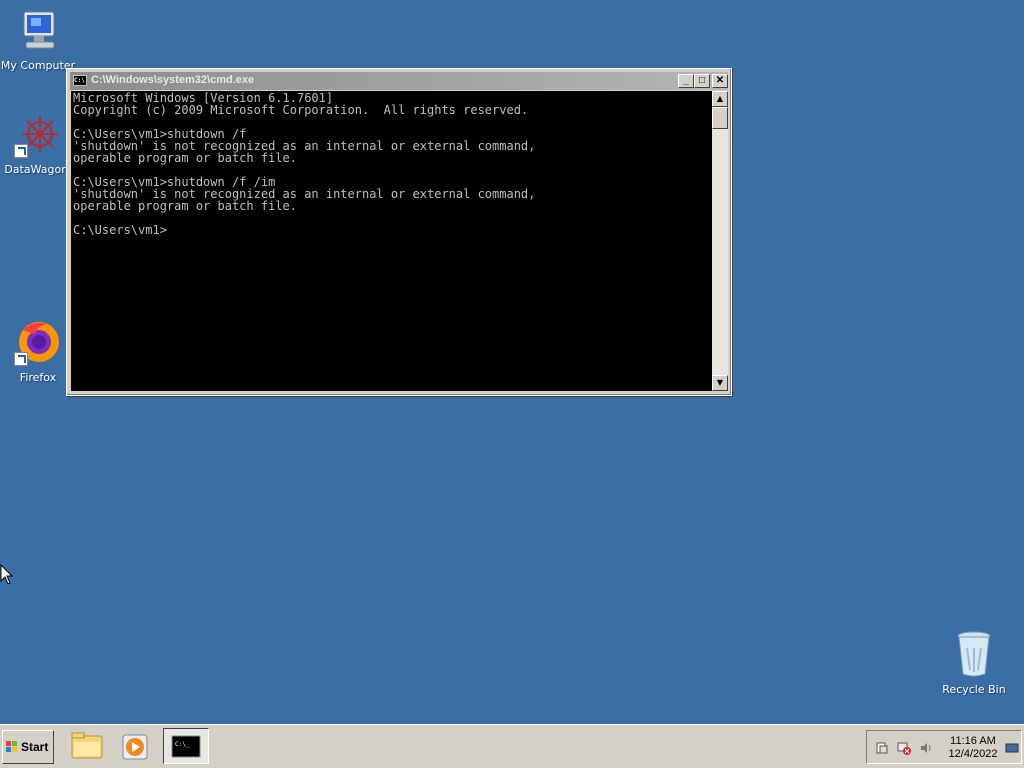 Image resolution: width=1024 pixels, height=768 pixels. What do you see at coordinates (182, 744) in the screenshot?
I see `svg-text: C:\_` at bounding box center [182, 744].